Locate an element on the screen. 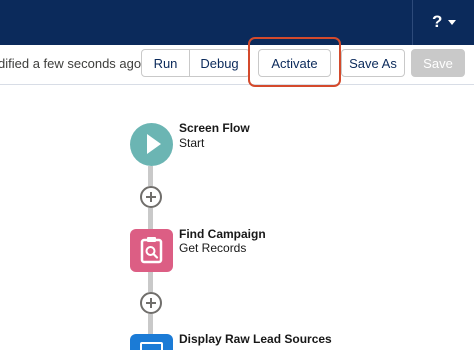  screen-icon is located at coordinates (151, 346).